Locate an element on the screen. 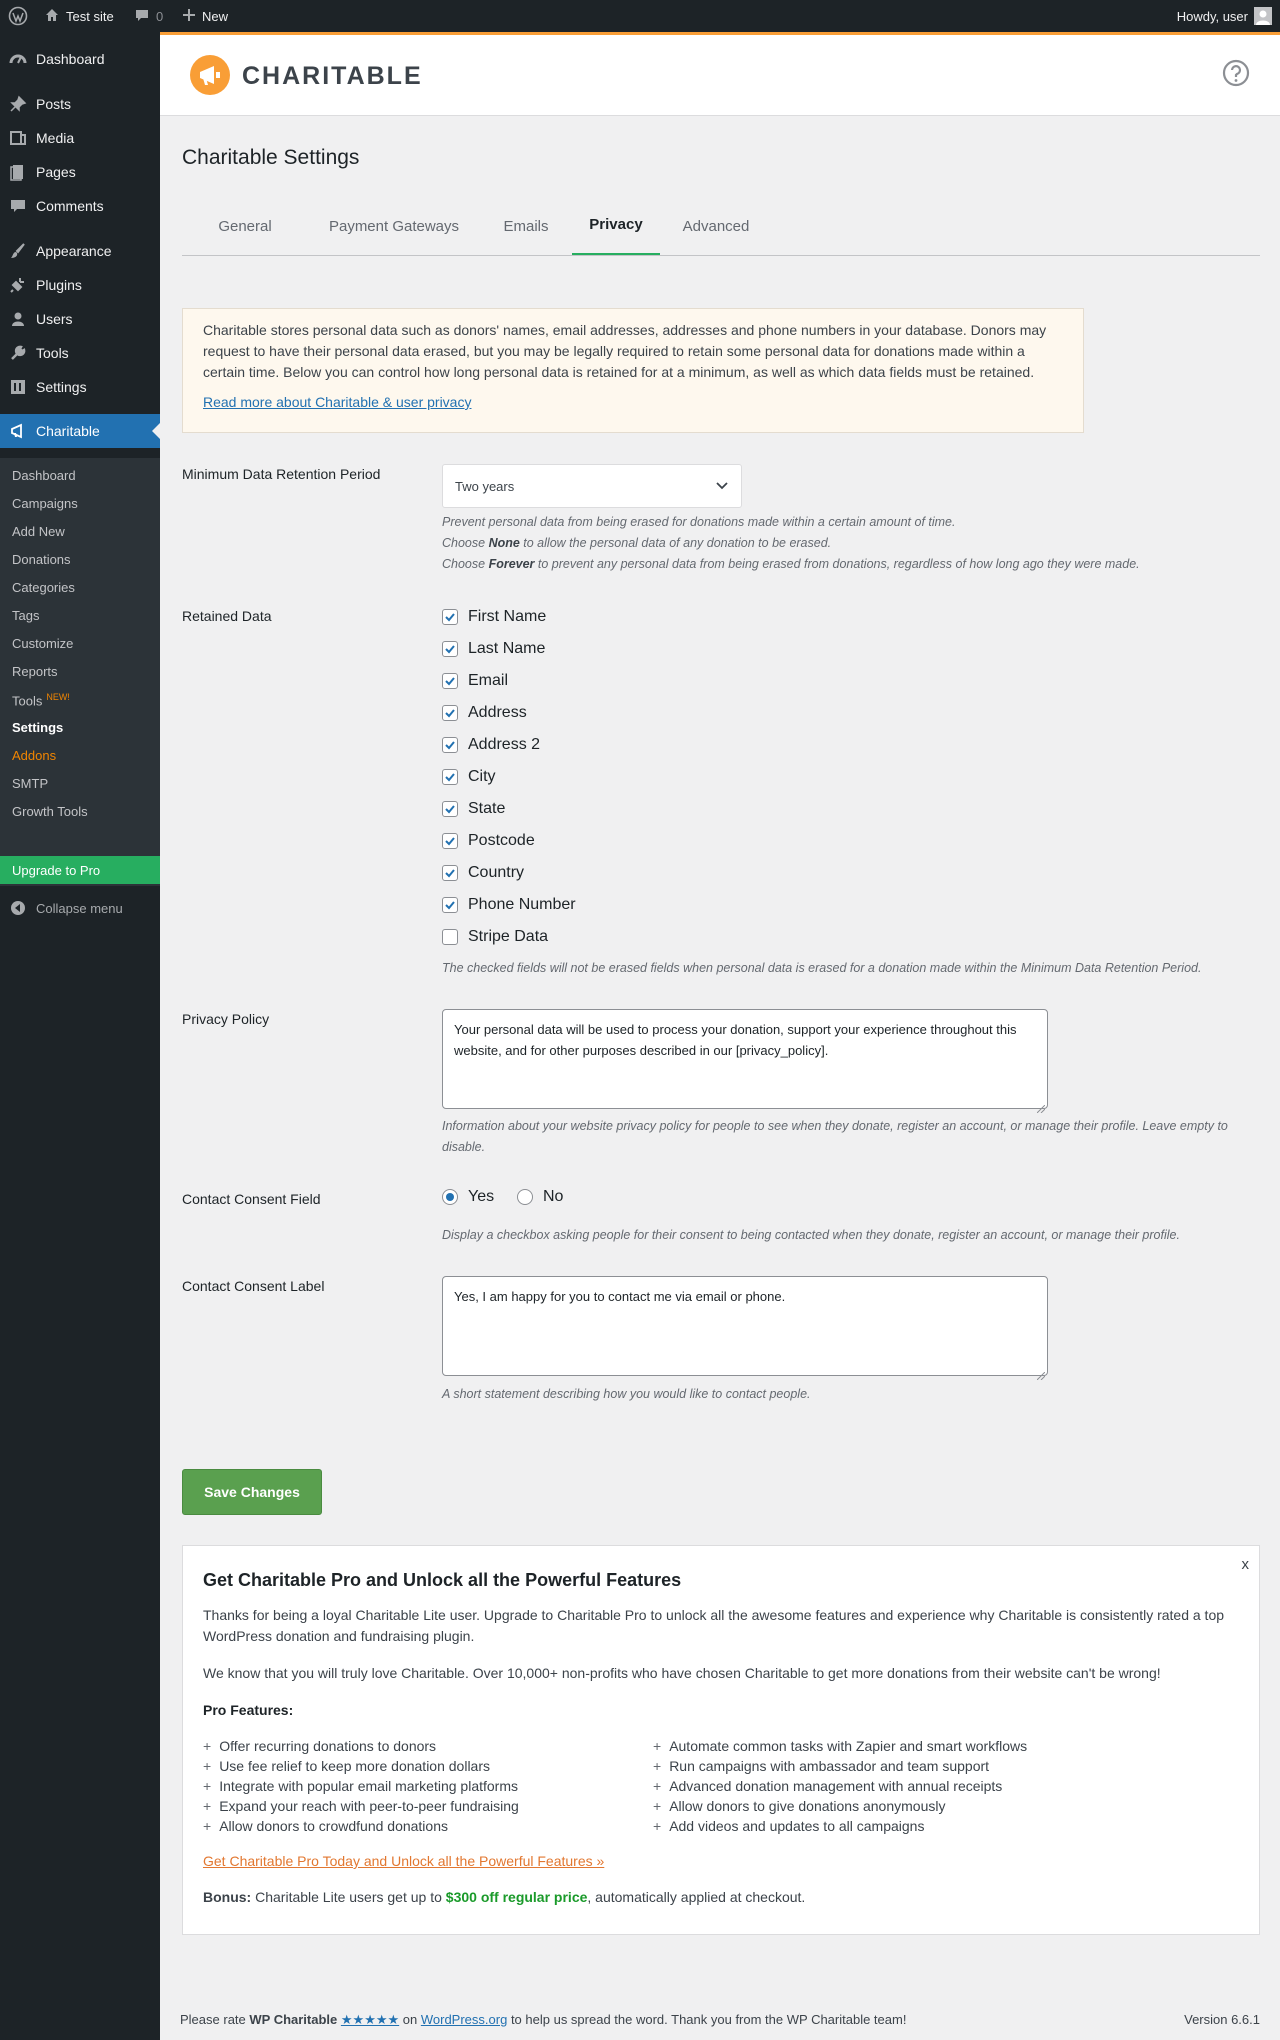 The image size is (1280, 2040). upgrade-to-pro-link: Upgrade to Pro is located at coordinates (80, 870).